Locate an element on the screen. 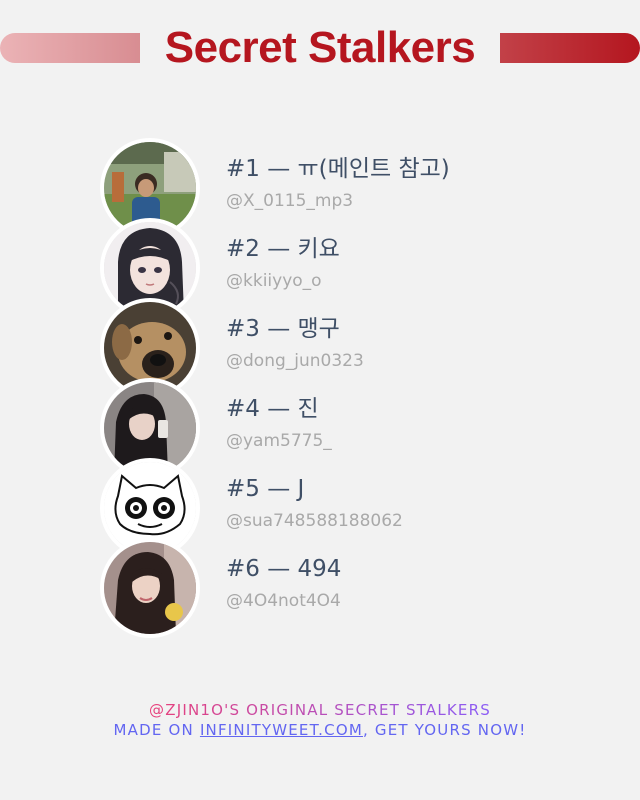  footer-prefix: MADE ON is located at coordinates (156, 730).